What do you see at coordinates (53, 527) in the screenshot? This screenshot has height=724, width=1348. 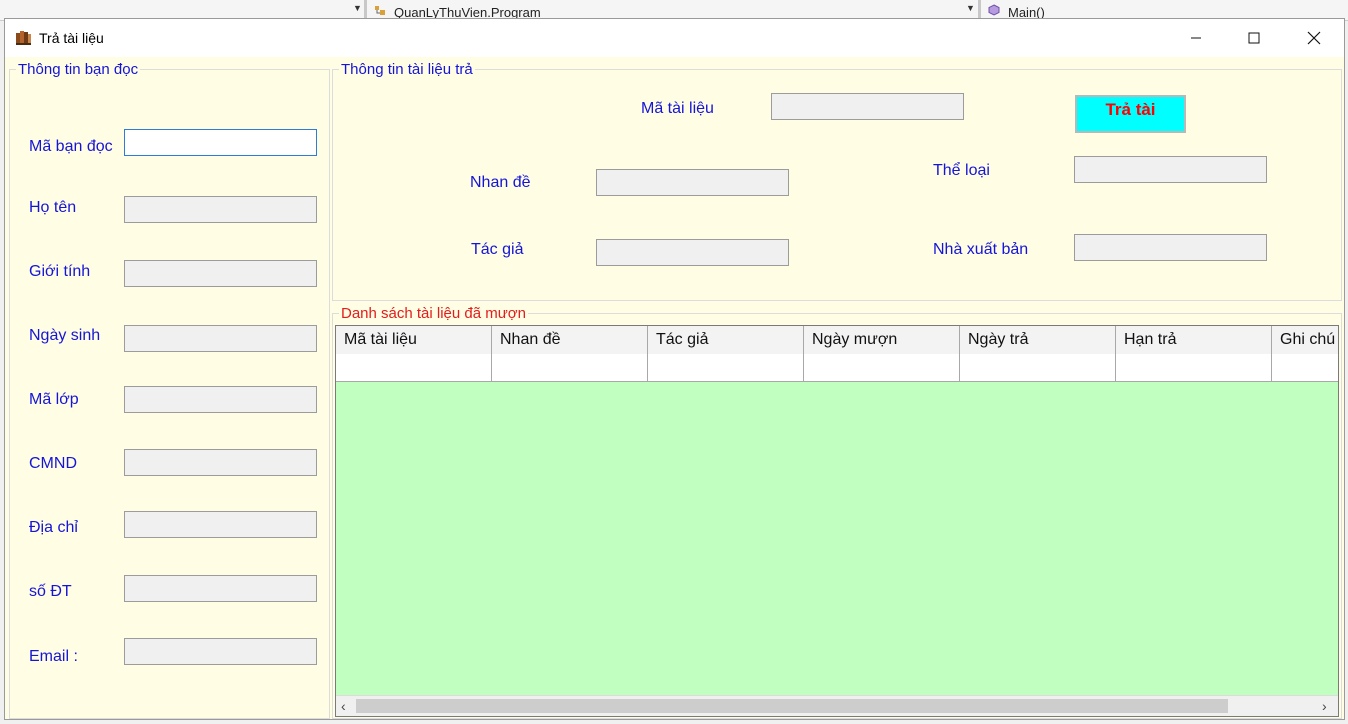 I see `label-dia-chi: Địa chỉ` at bounding box center [53, 527].